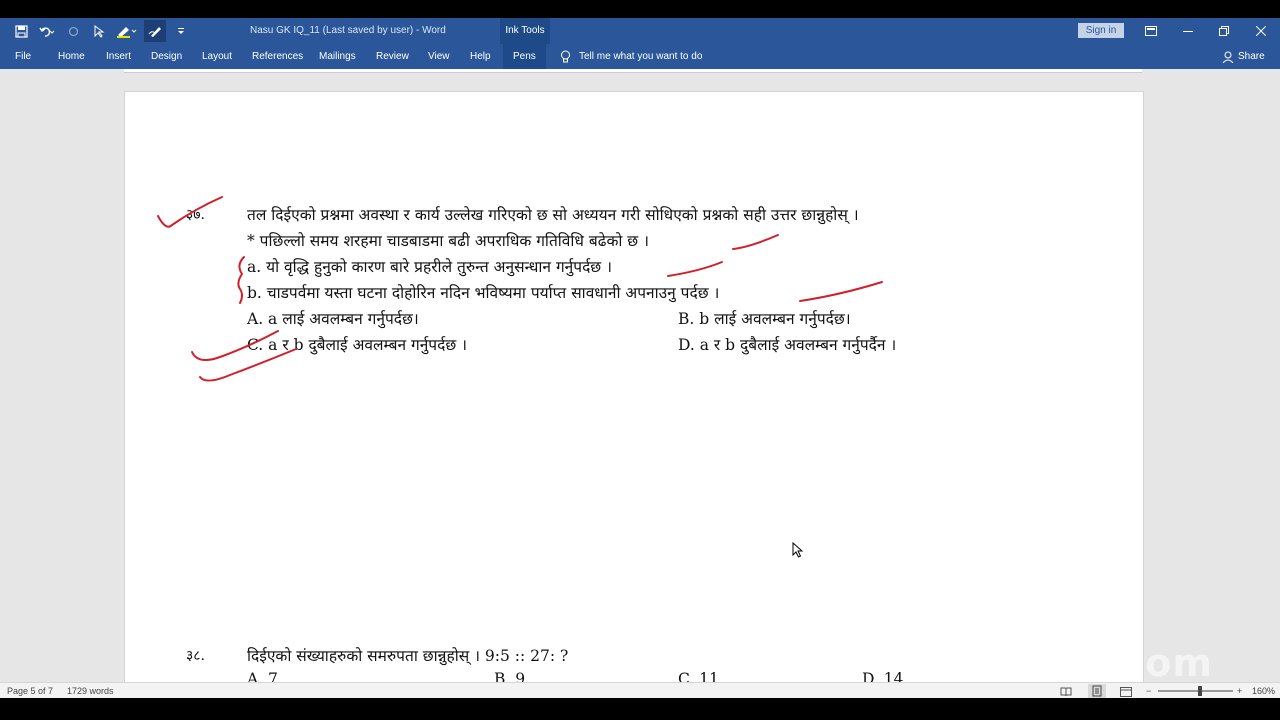 The image size is (1280, 720). I want to click on tab-references: References, so click(277, 56).